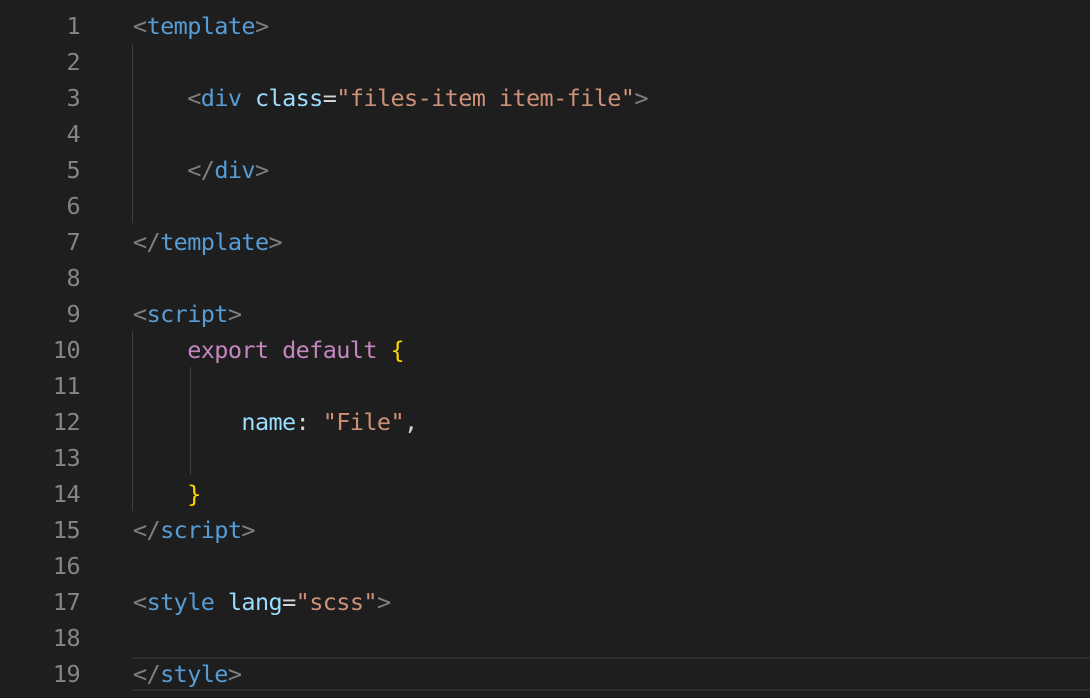 This screenshot has width=1090, height=698. I want to click on line-code: </style>, so click(187, 674).